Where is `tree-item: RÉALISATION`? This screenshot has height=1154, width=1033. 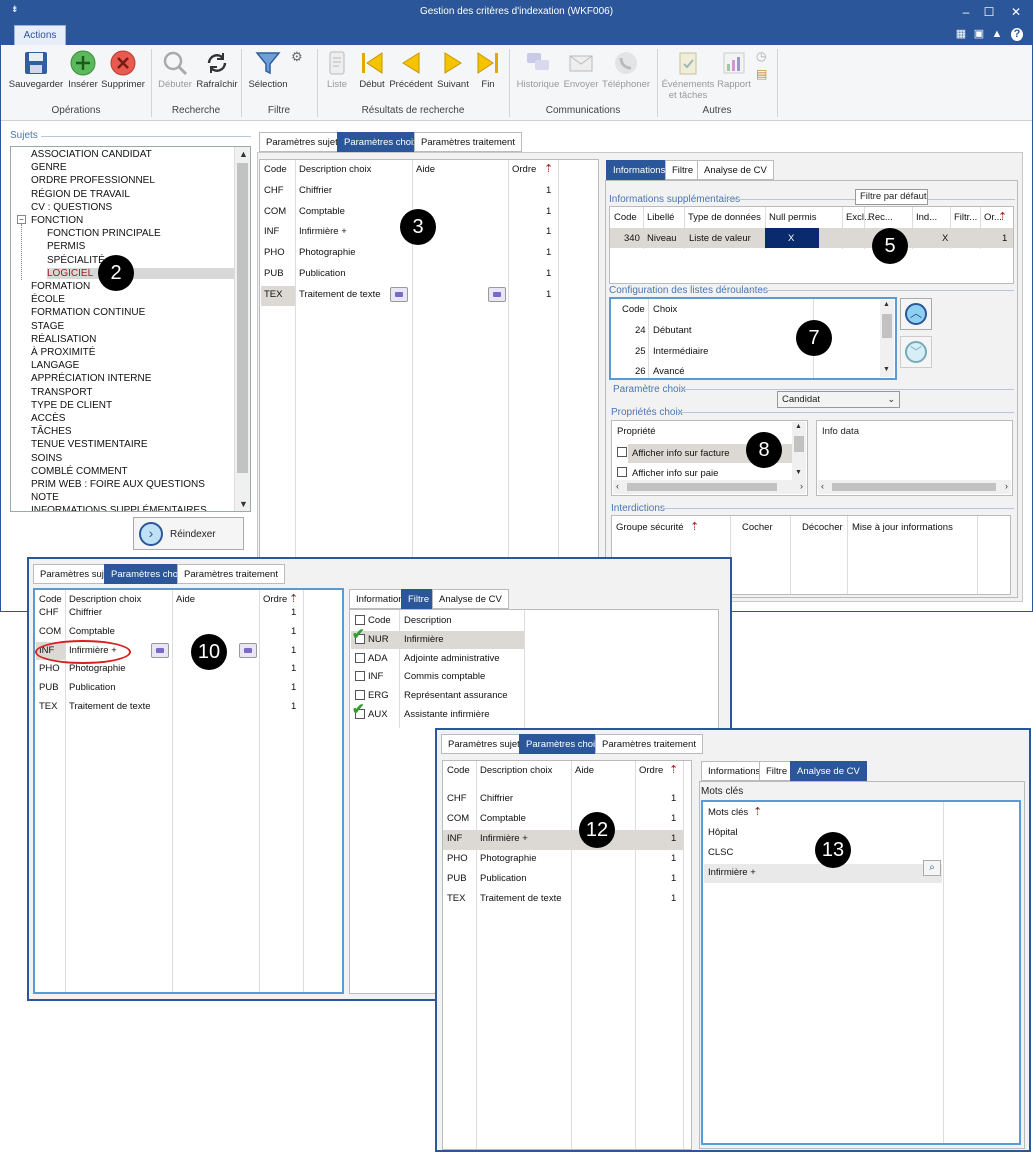 tree-item: RÉALISATION is located at coordinates (63, 339).